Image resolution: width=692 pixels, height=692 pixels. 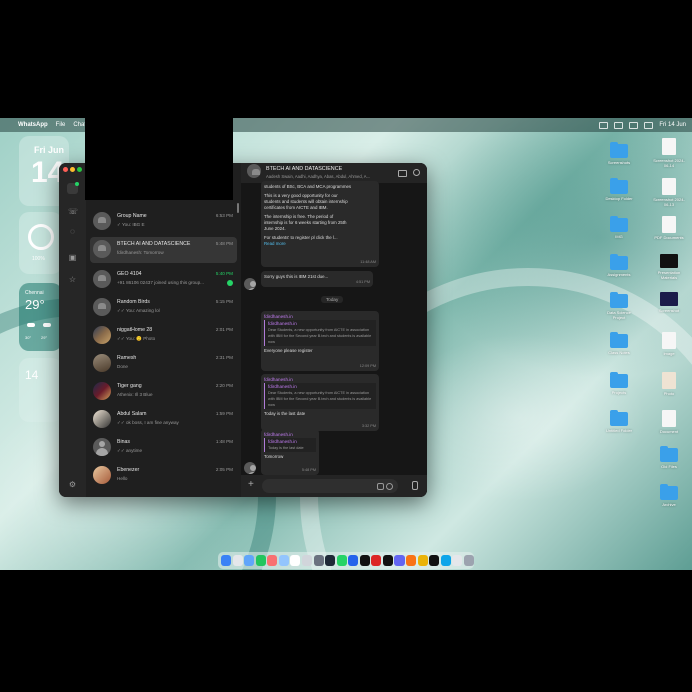 I want to click on calls-icon: ☏, so click(x=73, y=211).